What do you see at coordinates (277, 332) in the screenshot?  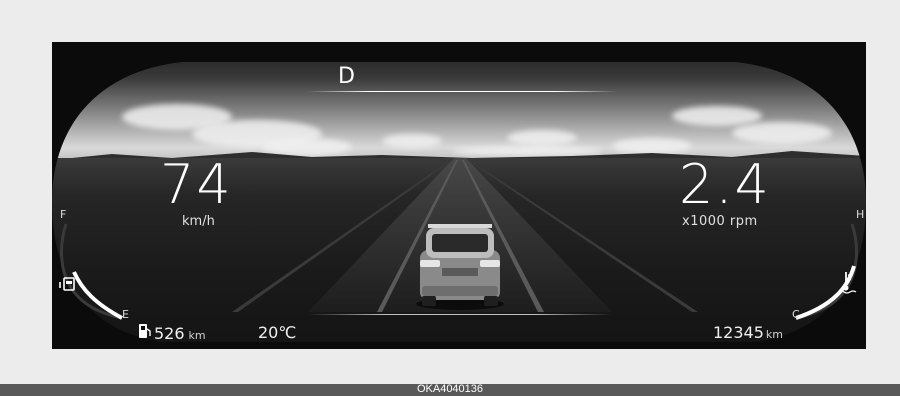 I see `outside-temperature: 20℃` at bounding box center [277, 332].